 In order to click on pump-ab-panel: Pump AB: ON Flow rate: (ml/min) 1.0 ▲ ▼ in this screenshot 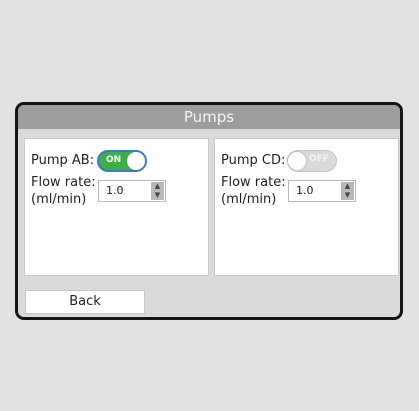, I will do `click(116, 207)`.